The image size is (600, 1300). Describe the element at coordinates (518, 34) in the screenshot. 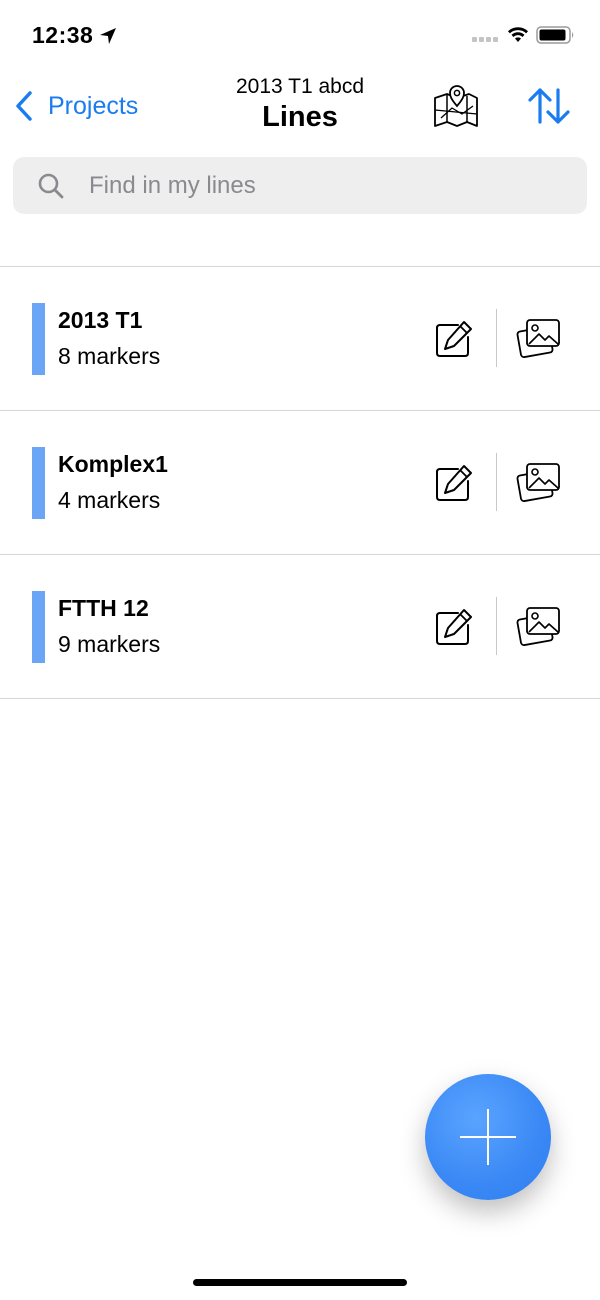

I see `wifi-icon` at that location.